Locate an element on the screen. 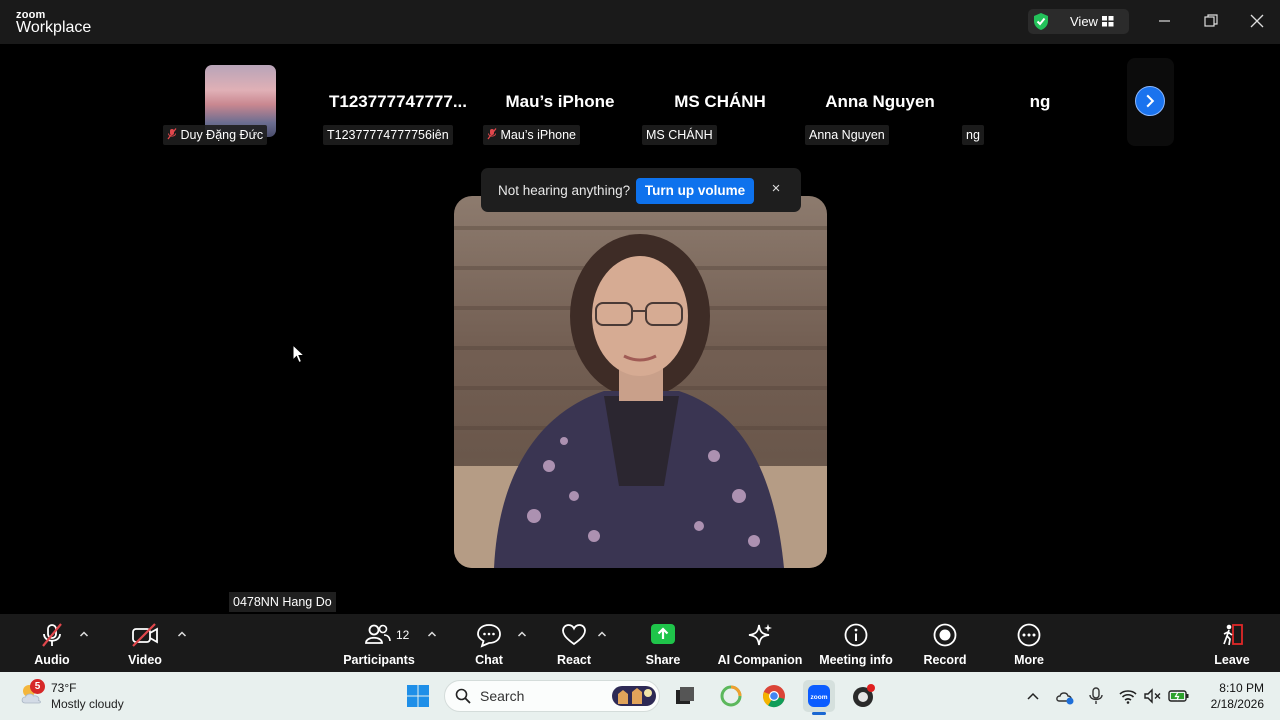 The image size is (1280, 720). participants-icon is located at coordinates (378, 634).